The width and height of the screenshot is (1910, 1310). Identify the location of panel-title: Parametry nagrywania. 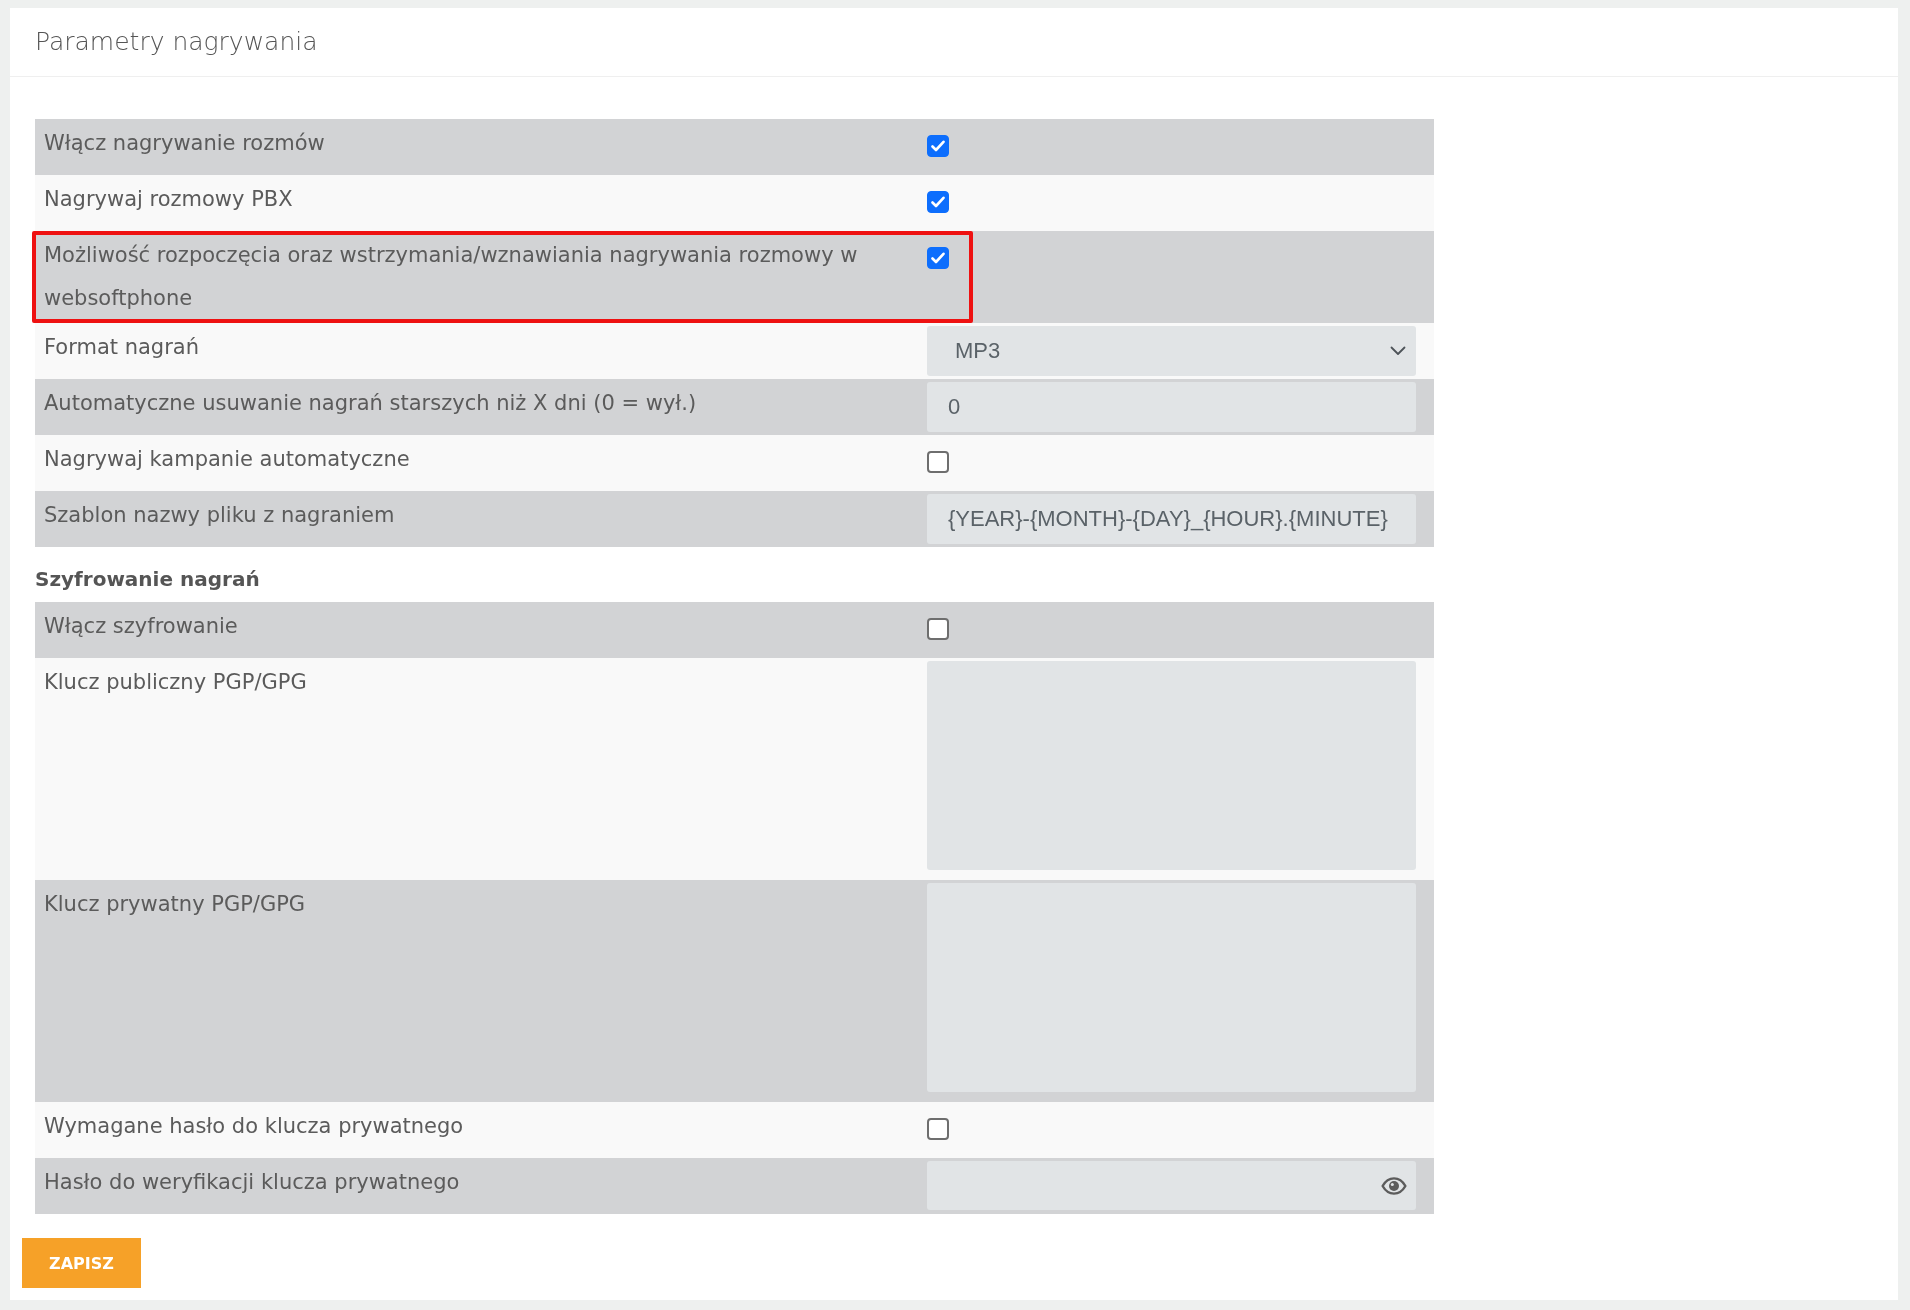
(176, 42).